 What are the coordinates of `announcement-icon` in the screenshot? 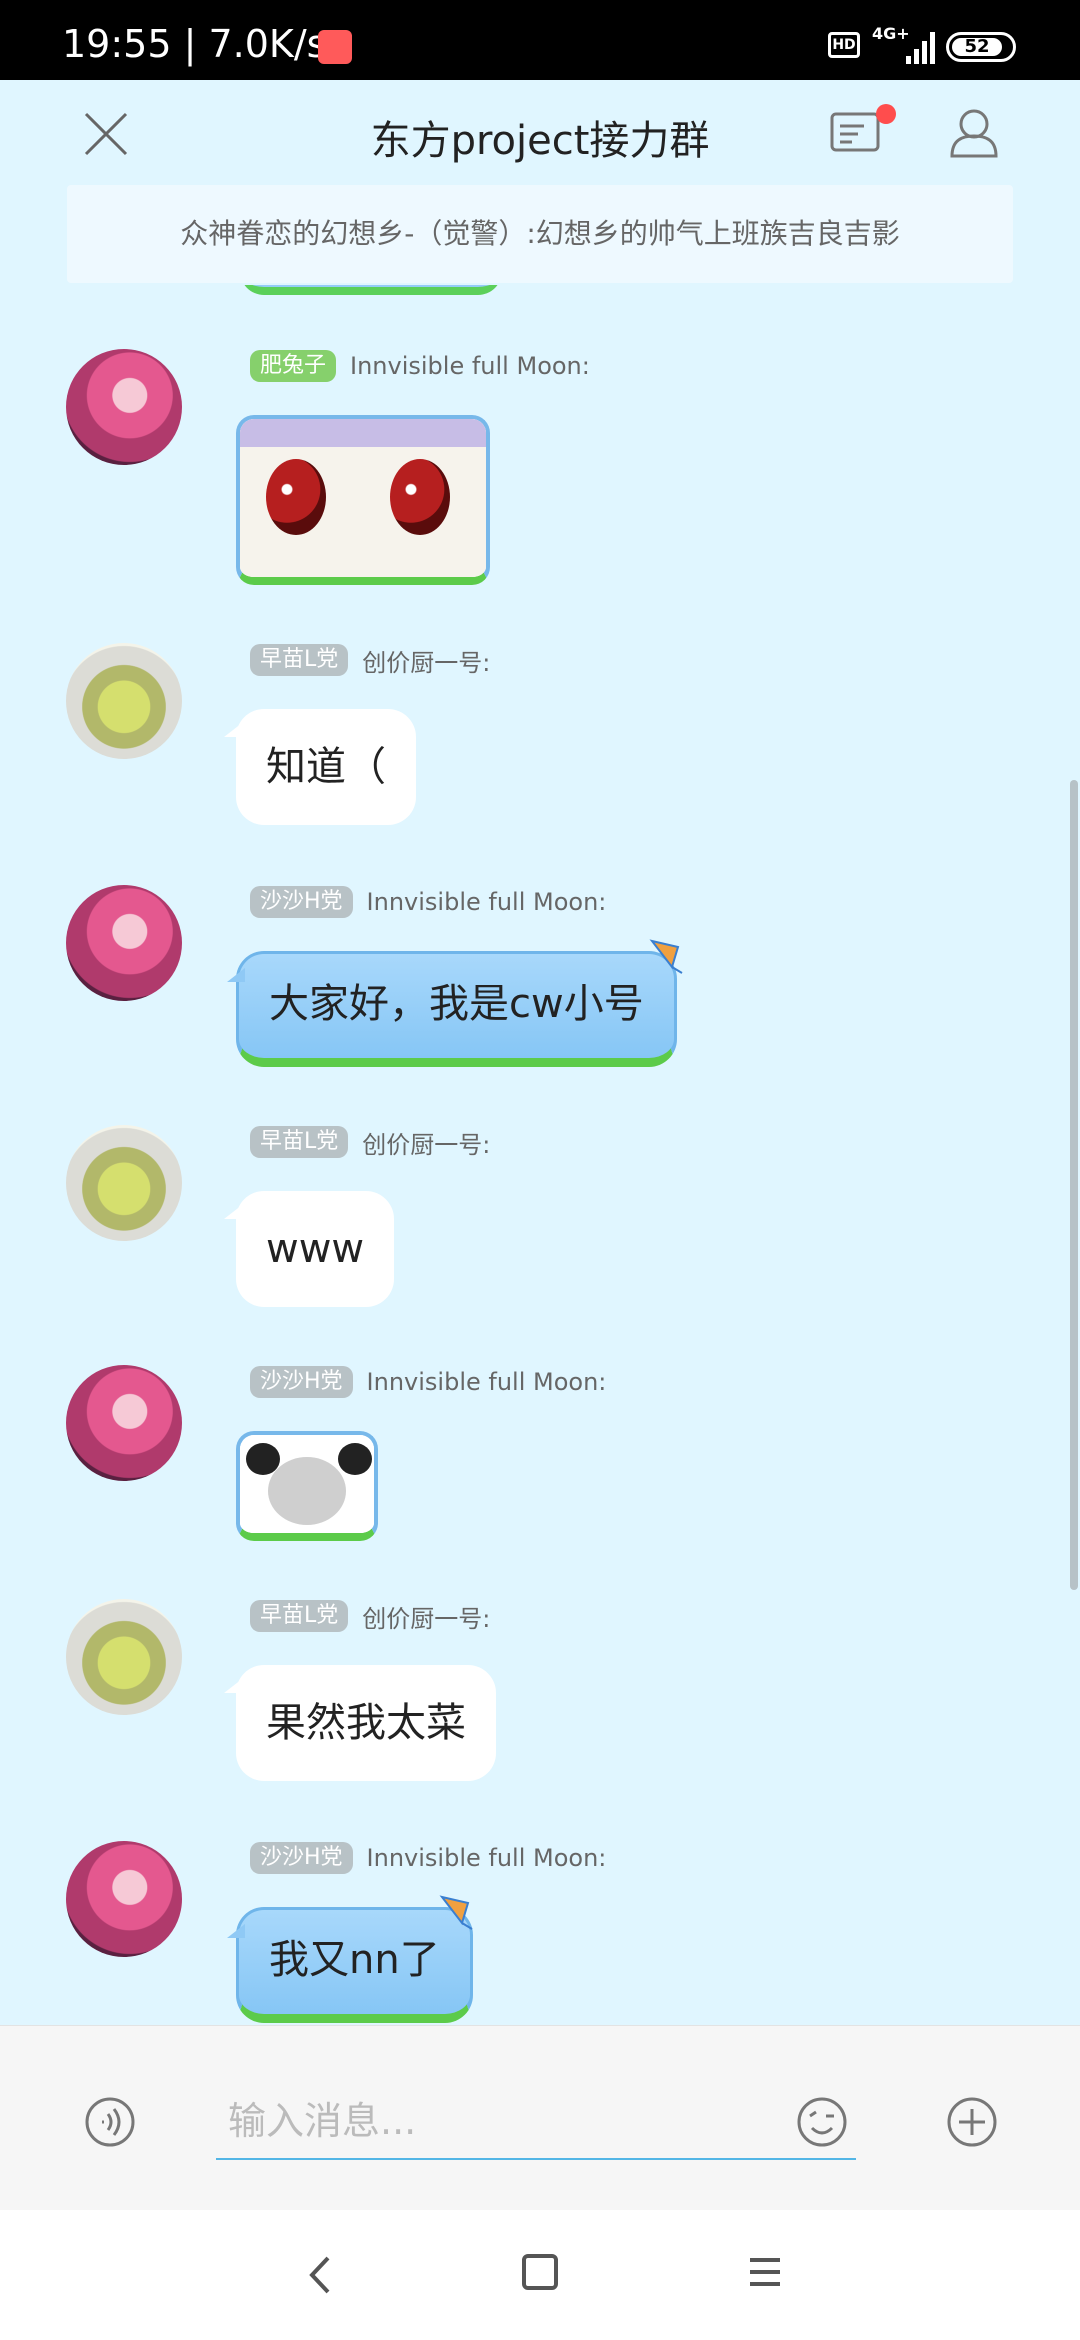 It's located at (856, 132).